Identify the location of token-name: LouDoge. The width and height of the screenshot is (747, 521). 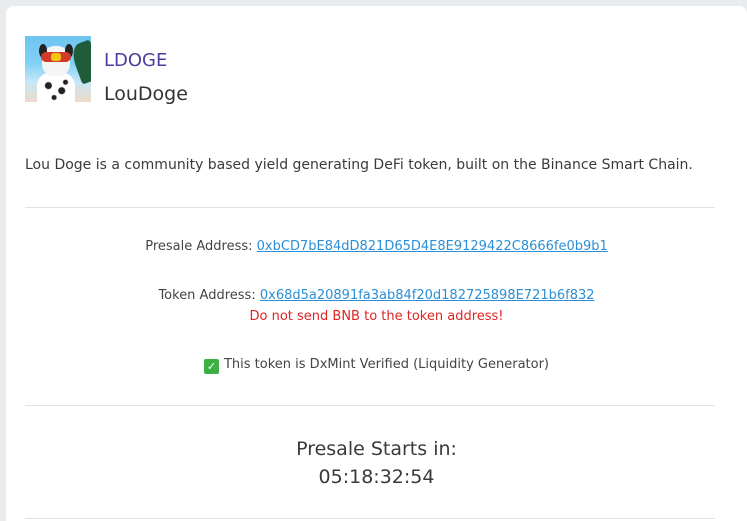
(146, 94).